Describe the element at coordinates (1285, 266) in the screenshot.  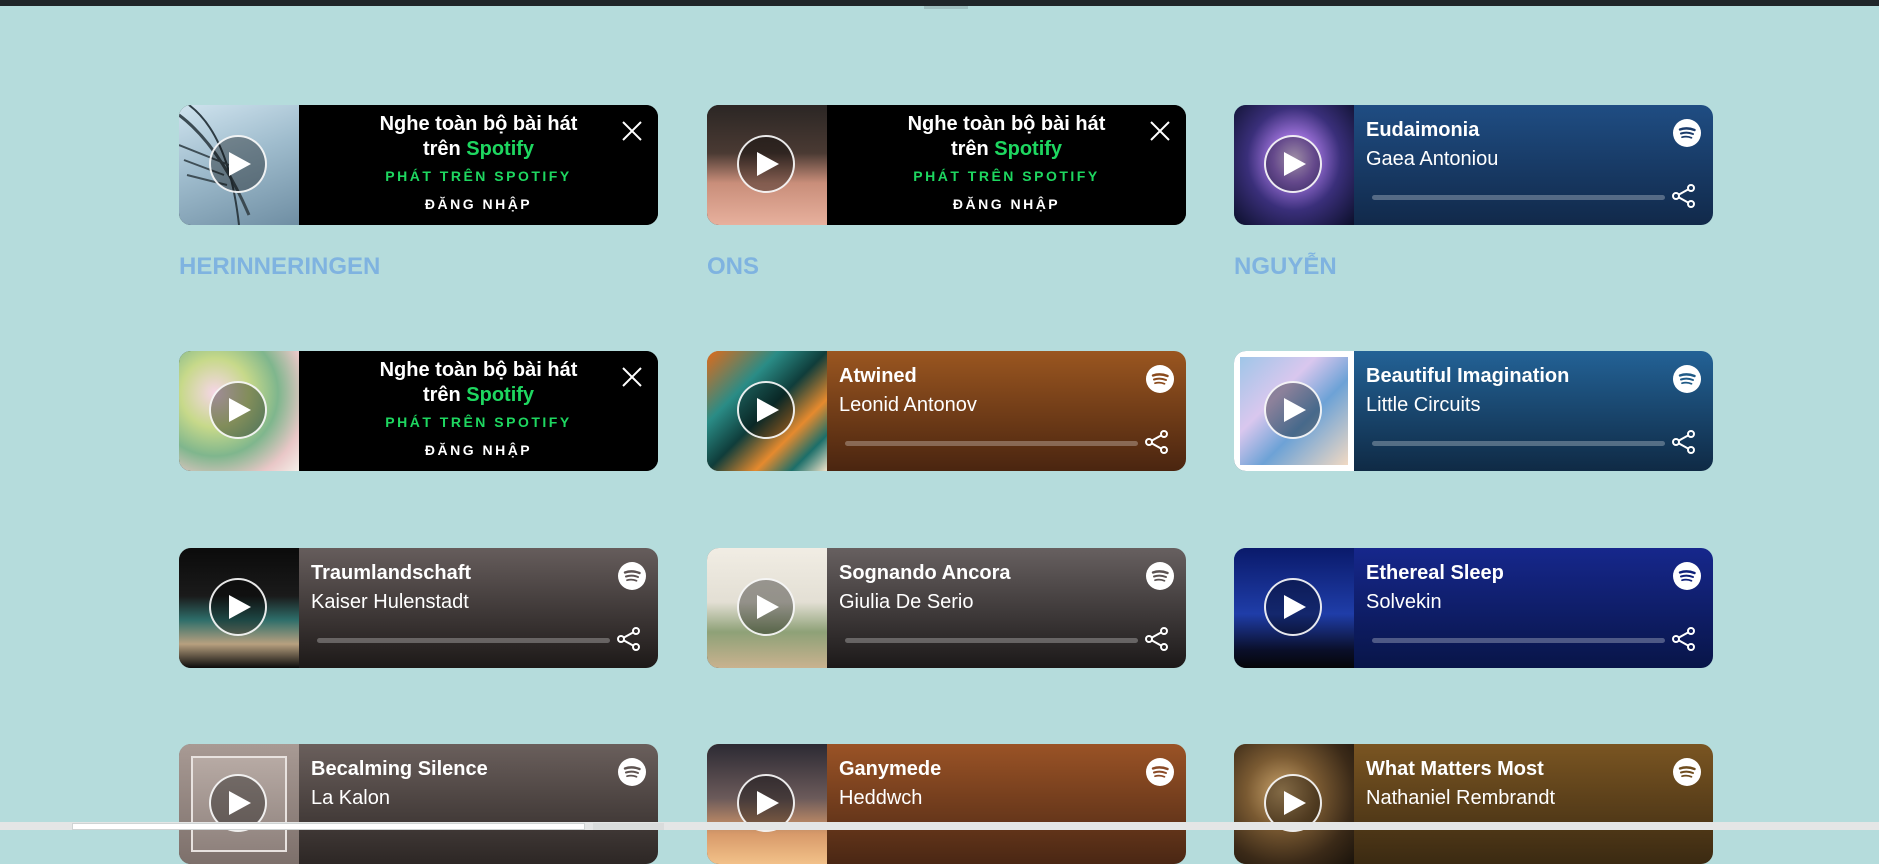
I see `section-heading: NGUYỄN` at that location.